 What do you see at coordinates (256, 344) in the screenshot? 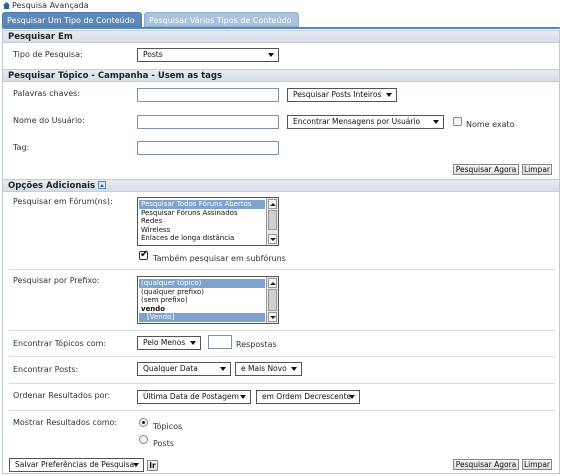
I see `replies-label: Respostas` at bounding box center [256, 344].